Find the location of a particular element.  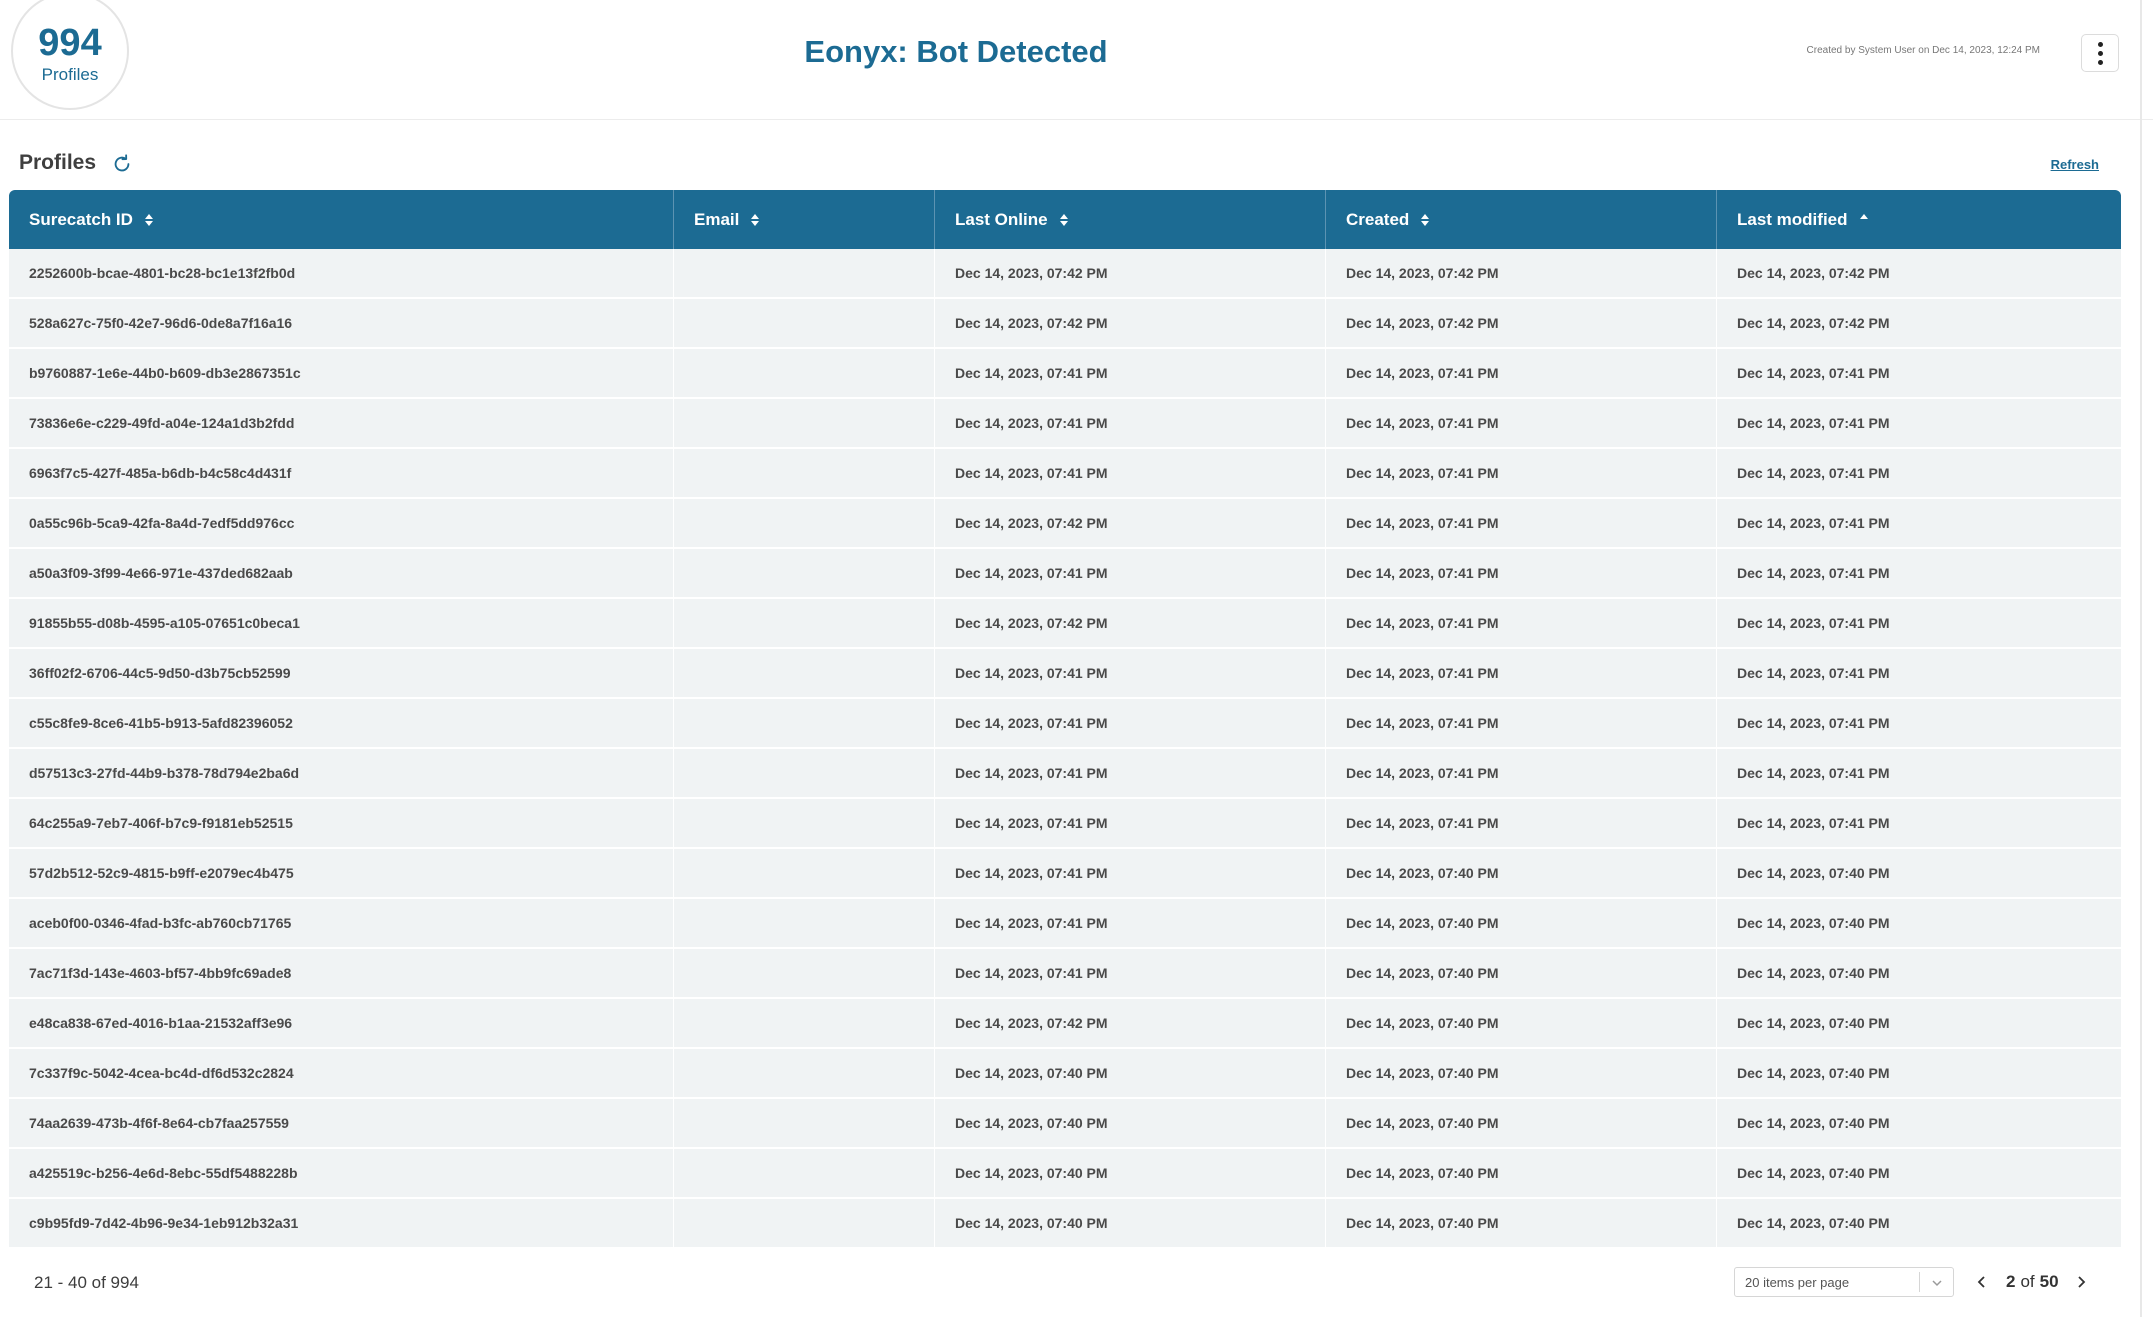

column-header-label: Surecatch ID is located at coordinates (81, 219).